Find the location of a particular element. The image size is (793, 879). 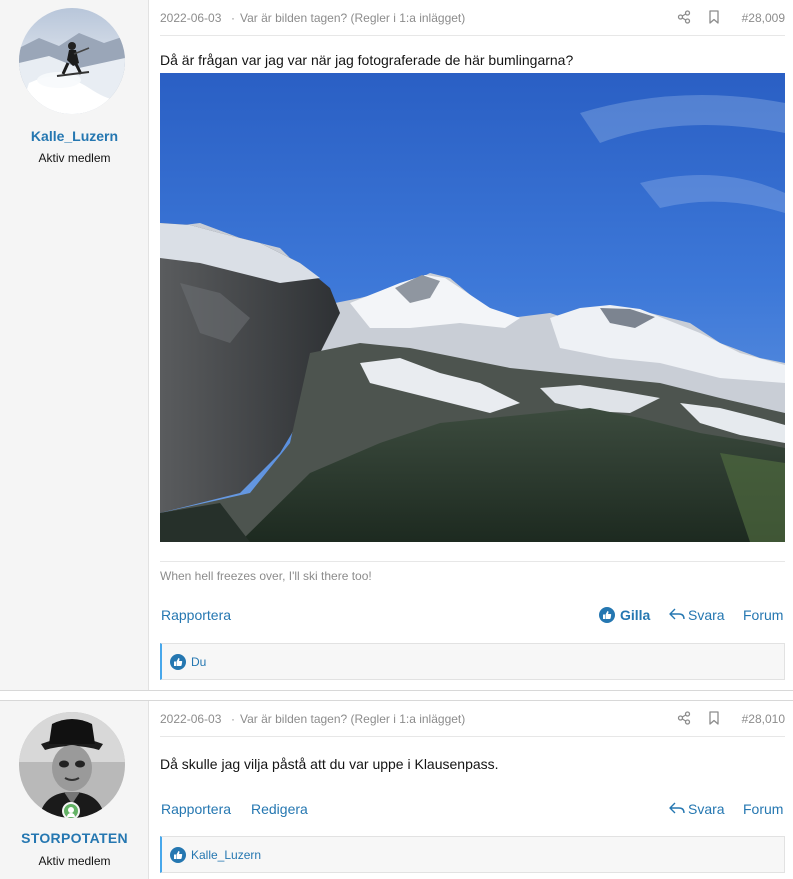

username: STORPOTATEN is located at coordinates (74, 838).